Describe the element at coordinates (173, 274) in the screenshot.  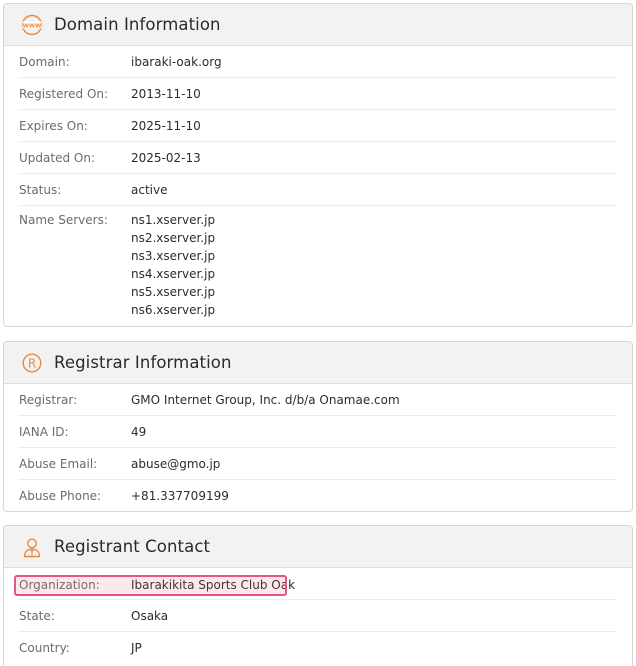
I see `name-server-item: ns4.xserver.jp` at that location.